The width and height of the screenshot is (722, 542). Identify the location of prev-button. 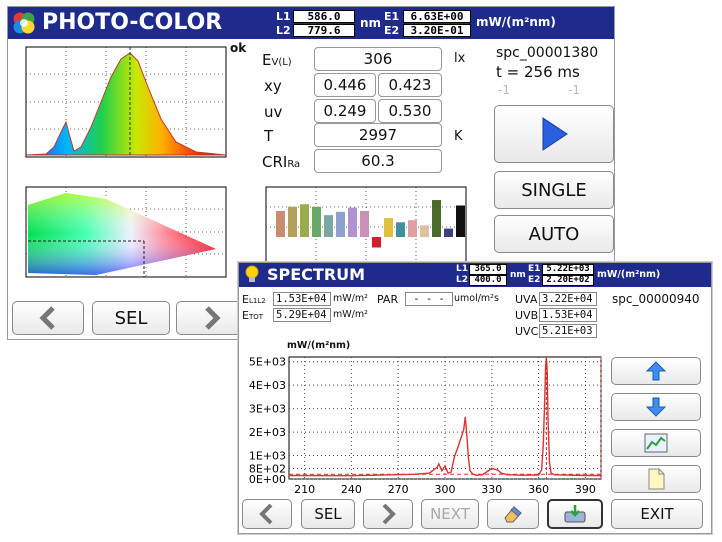
(48, 318).